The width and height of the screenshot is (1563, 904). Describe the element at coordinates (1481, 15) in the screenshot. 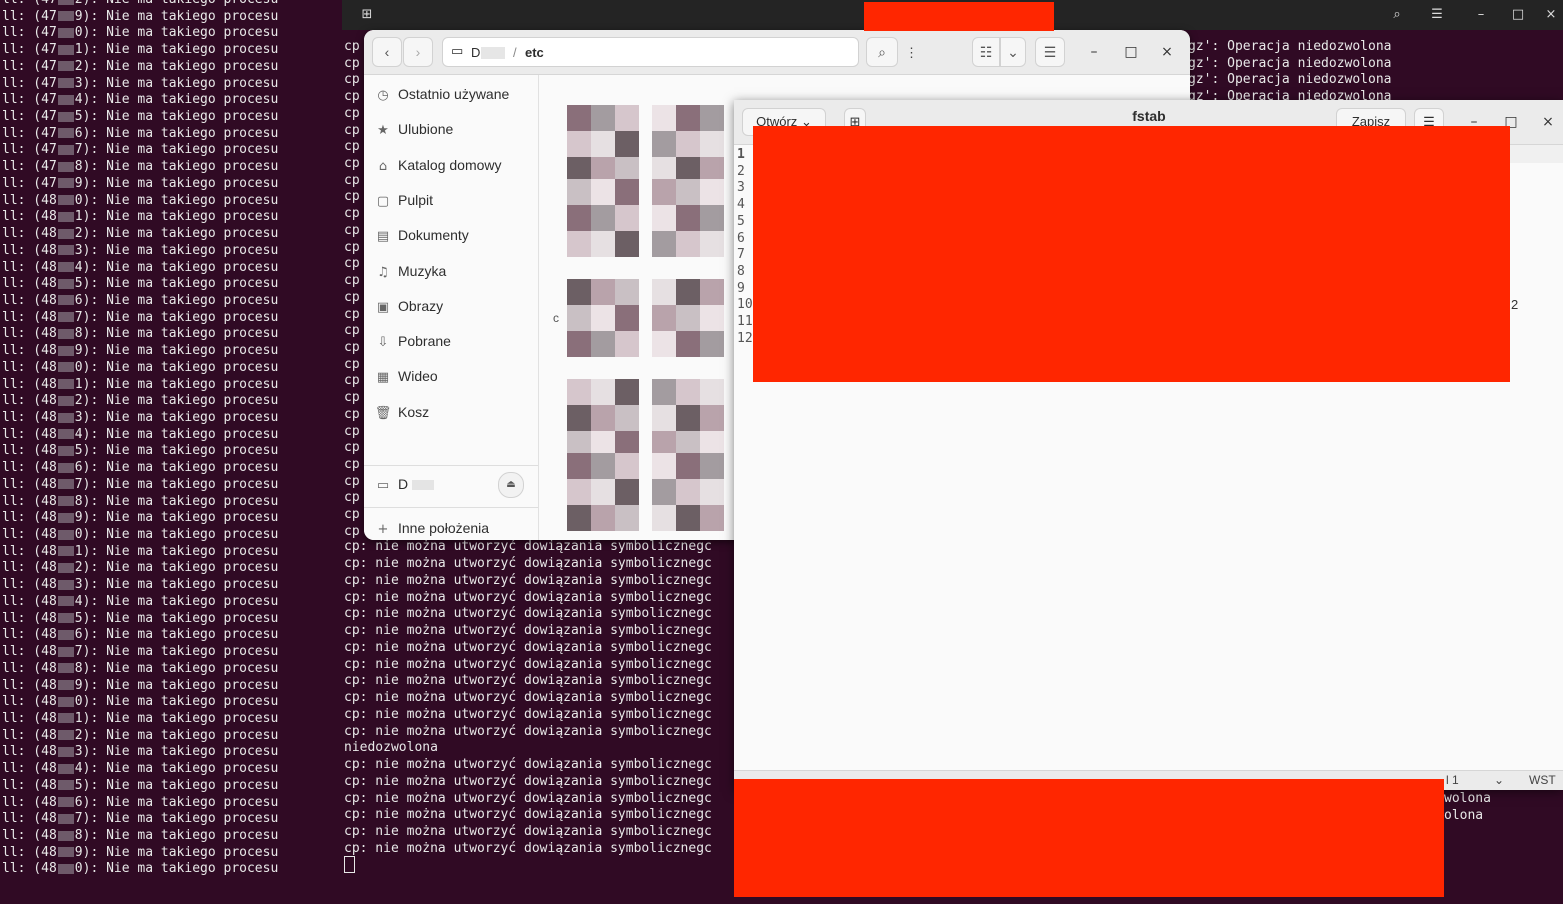

I see `minimize-icon: –` at that location.